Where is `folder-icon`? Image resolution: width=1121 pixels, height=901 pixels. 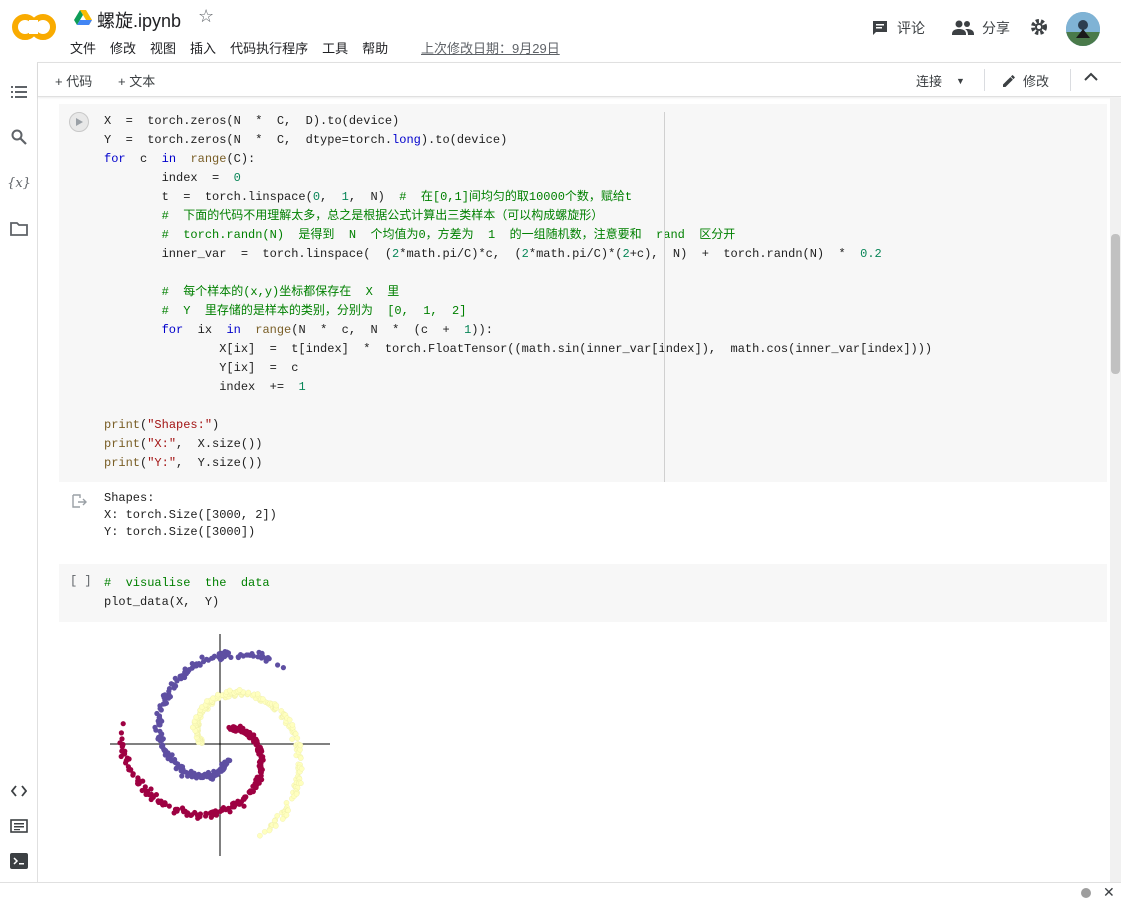 folder-icon is located at coordinates (19, 229).